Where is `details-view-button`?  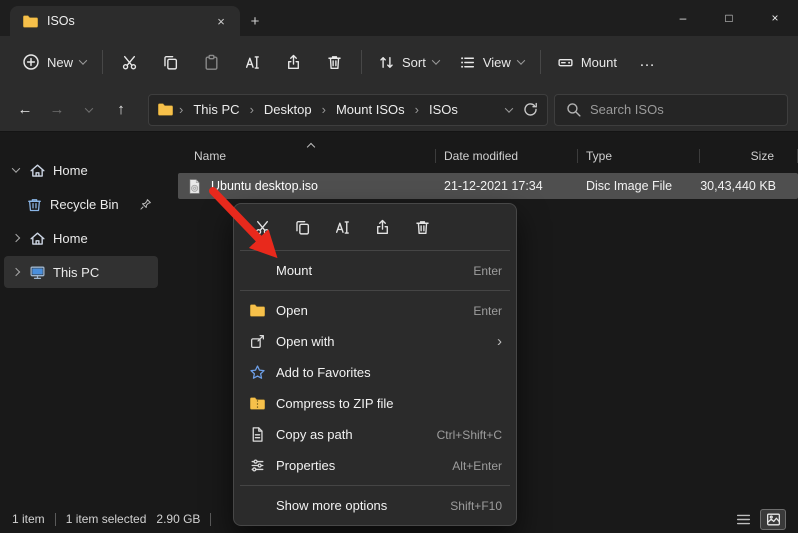 details-view-button is located at coordinates (743, 519).